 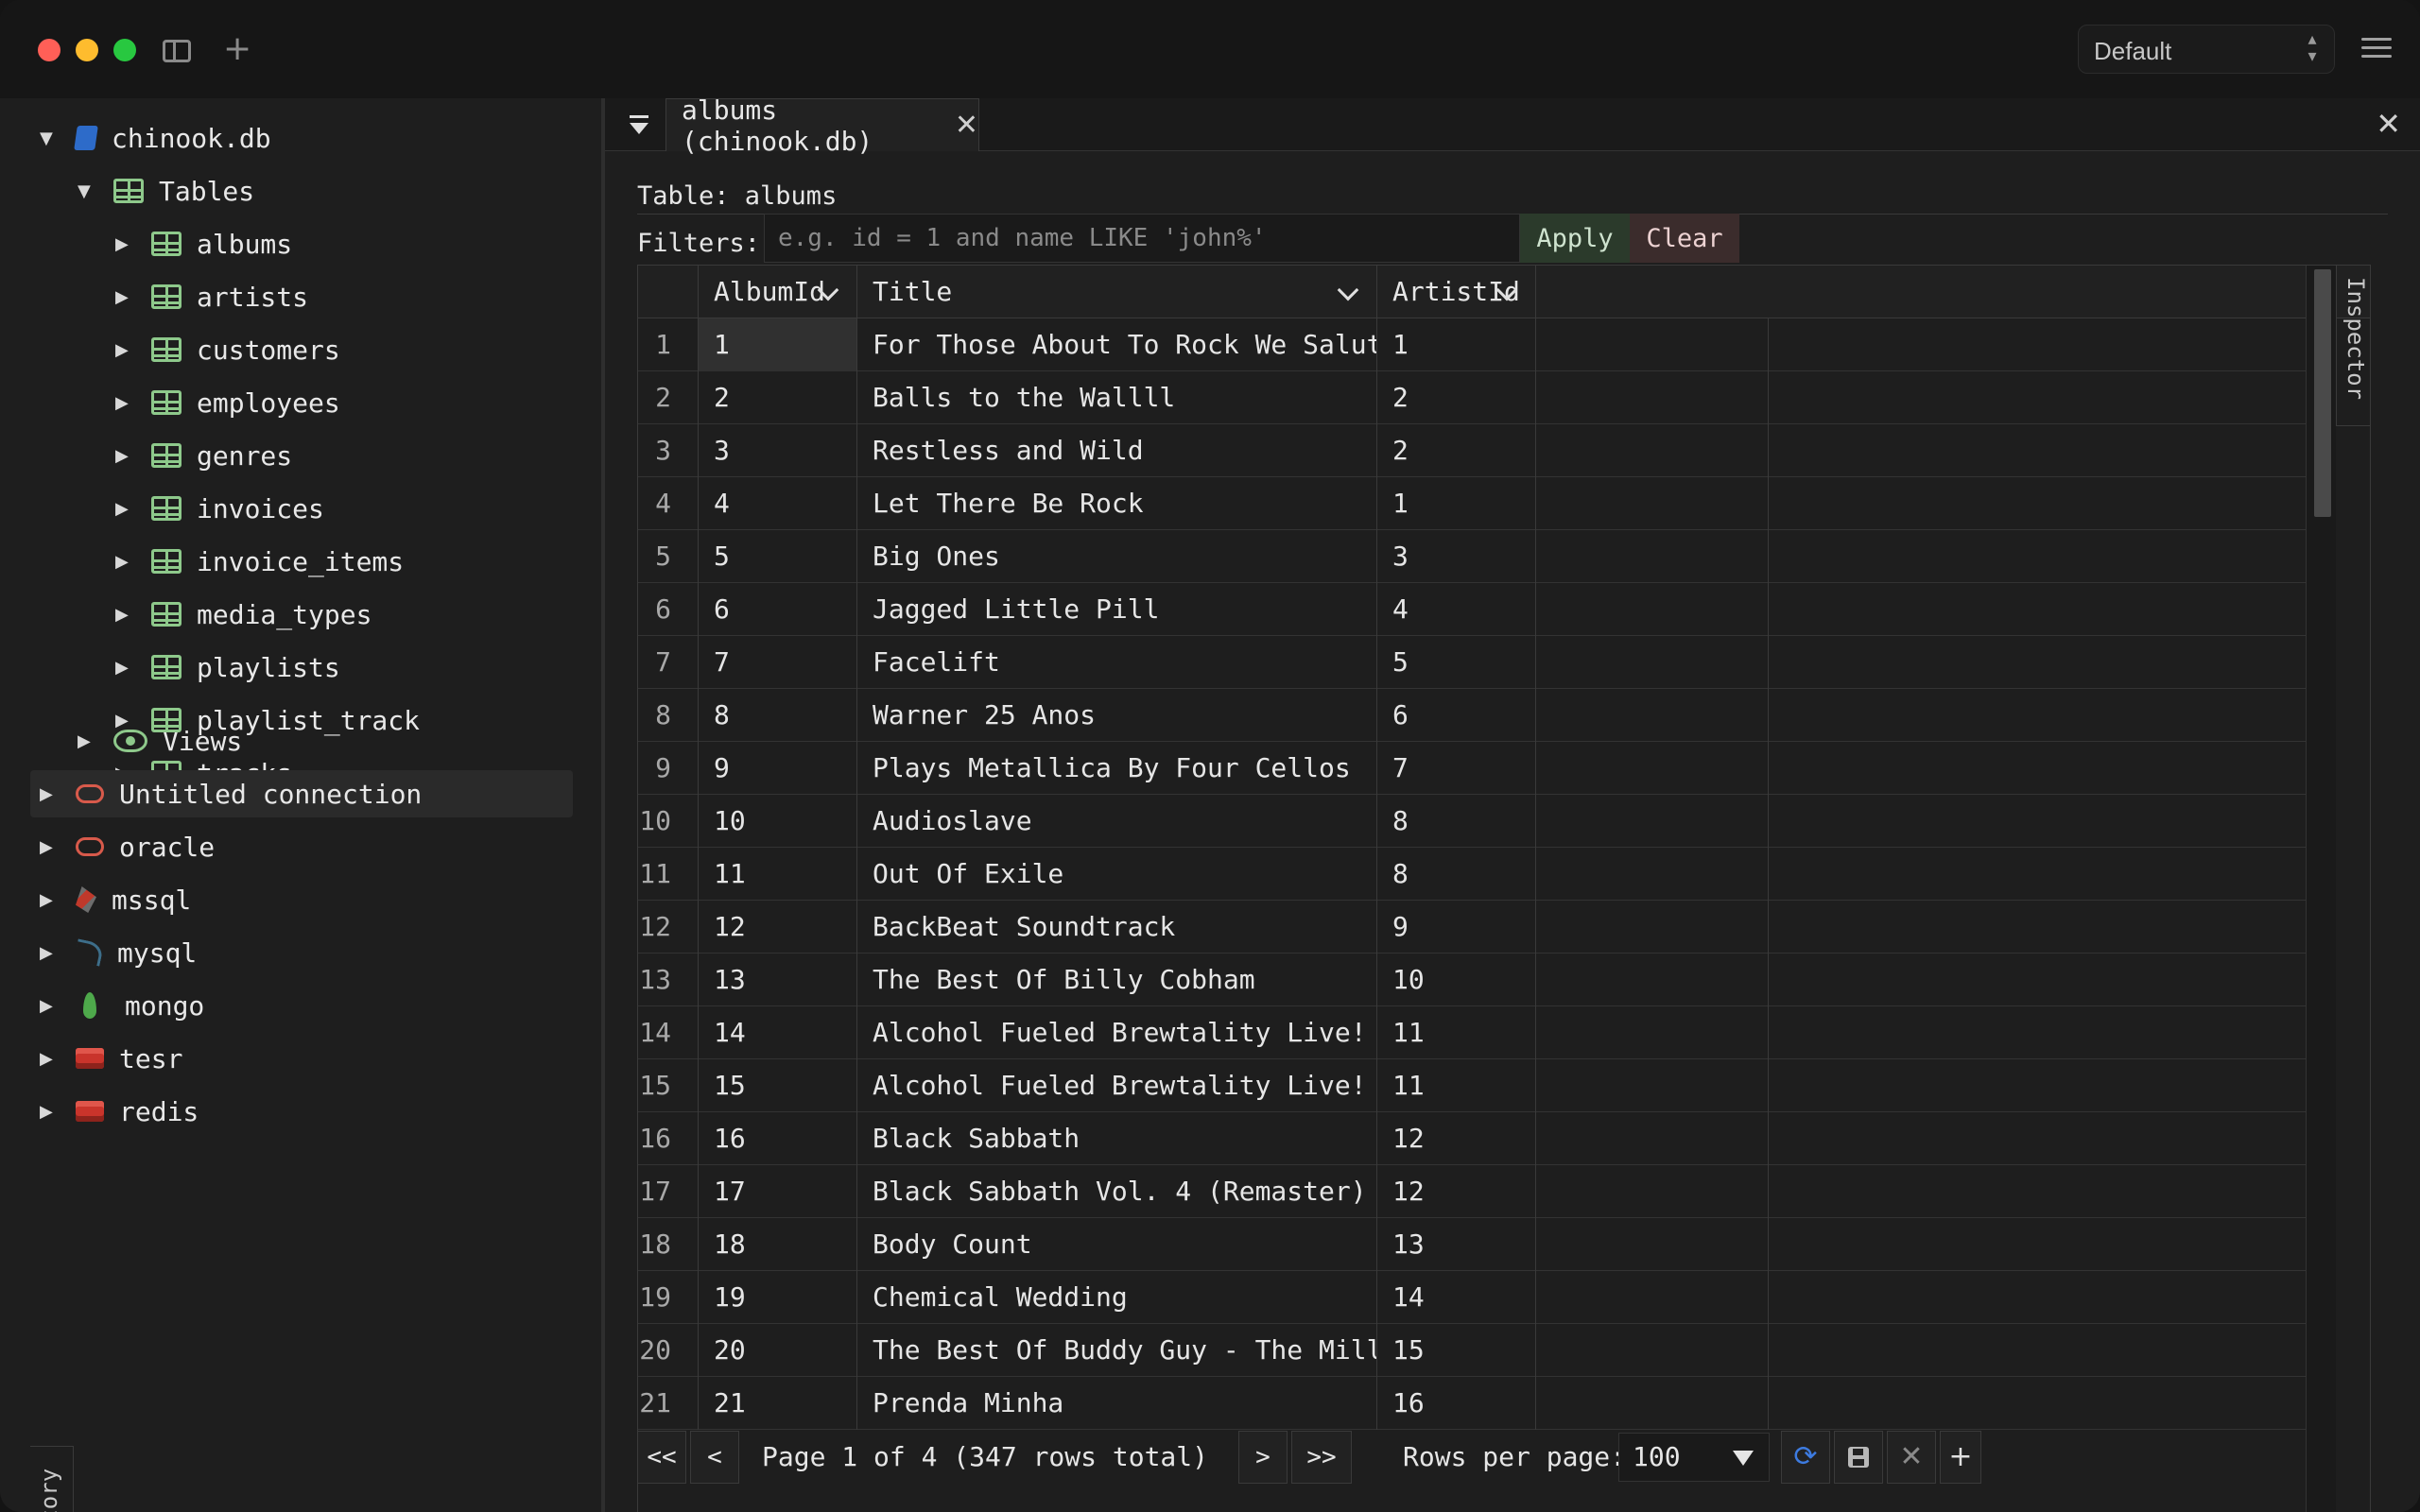 I want to click on albumid-cell: 8, so click(x=778, y=715).